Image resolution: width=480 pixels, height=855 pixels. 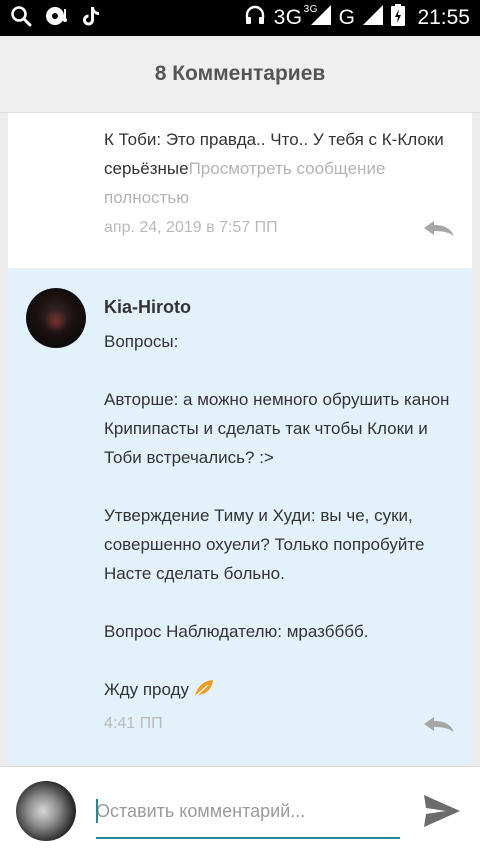 I want to click on clock: 21:55, so click(x=443, y=17).